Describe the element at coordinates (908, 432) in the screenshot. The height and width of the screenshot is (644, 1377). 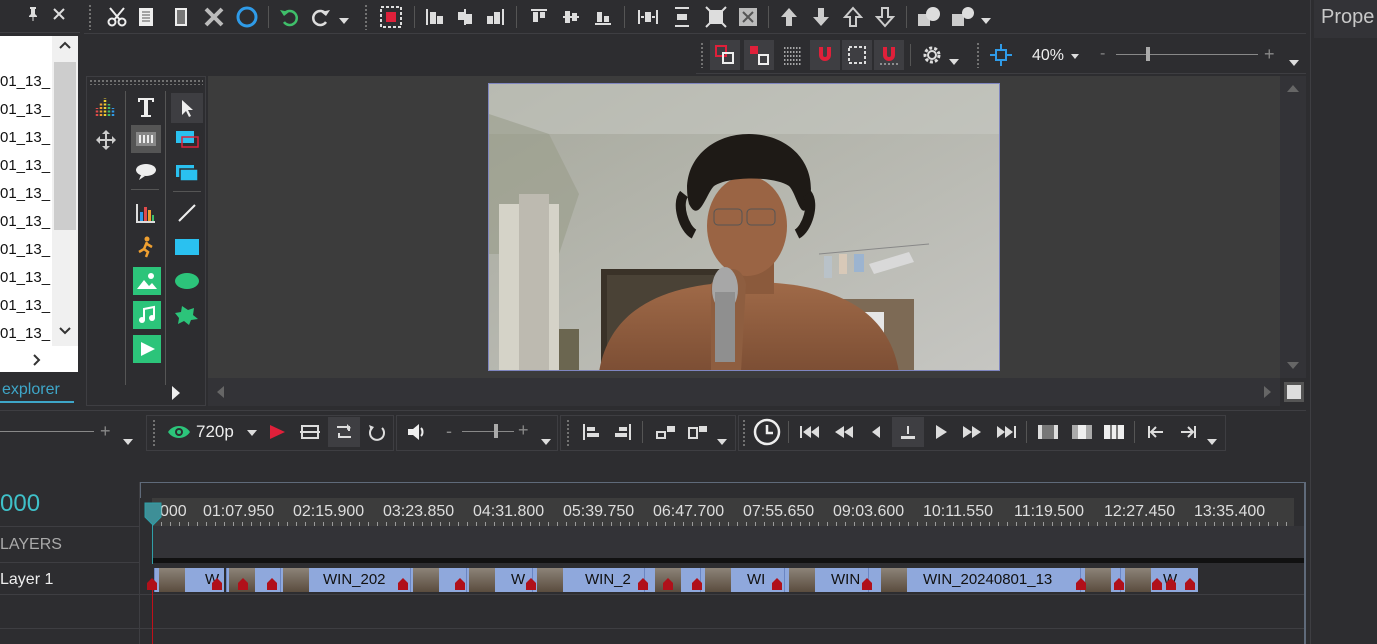
I see `stop-icon` at that location.